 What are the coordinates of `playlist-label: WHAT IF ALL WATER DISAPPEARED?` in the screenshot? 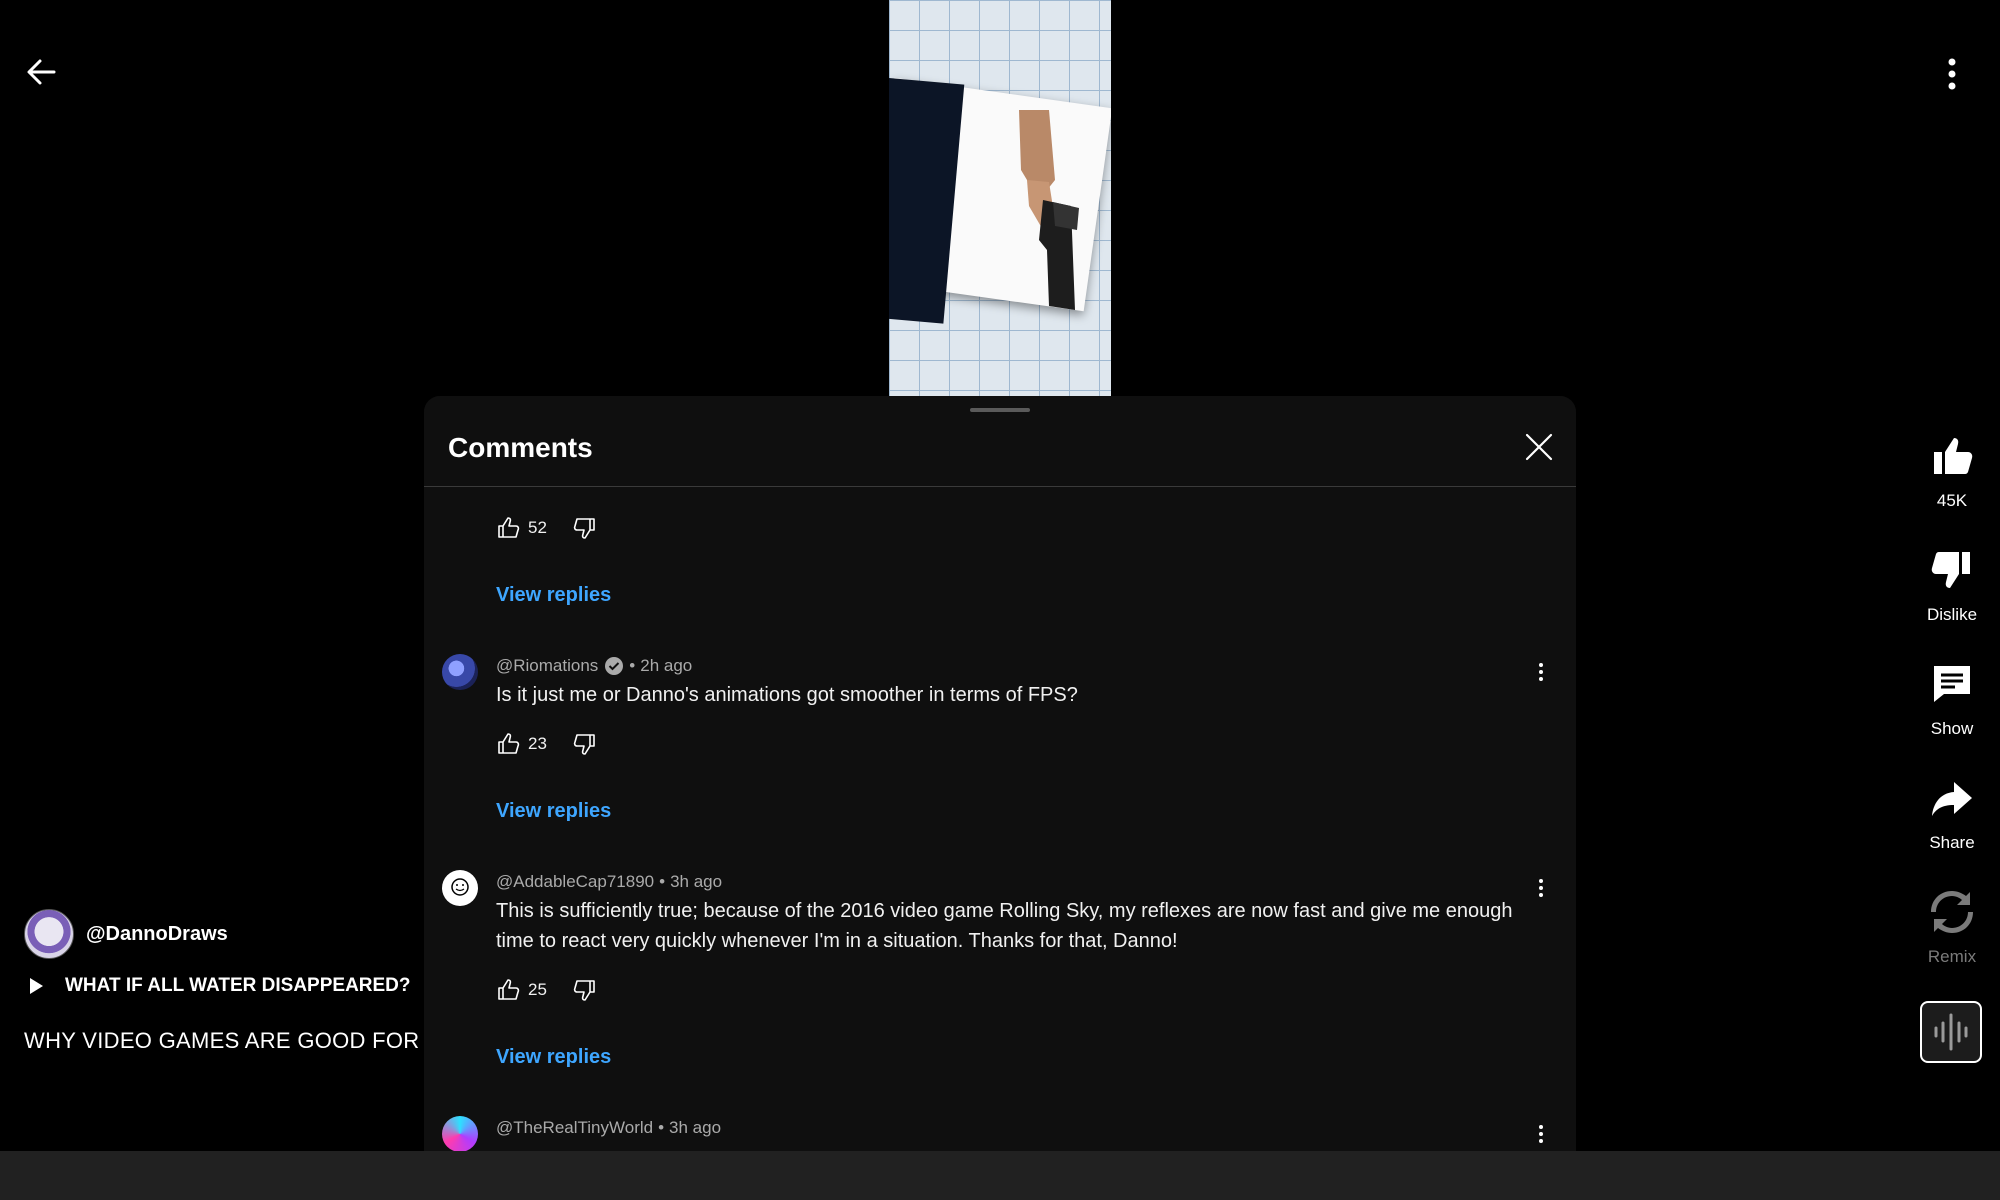 It's located at (238, 985).